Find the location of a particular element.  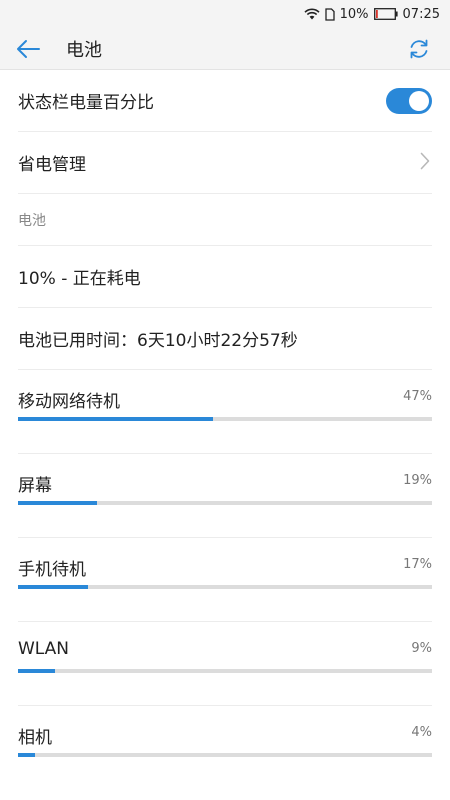

refresh-icon is located at coordinates (419, 49).